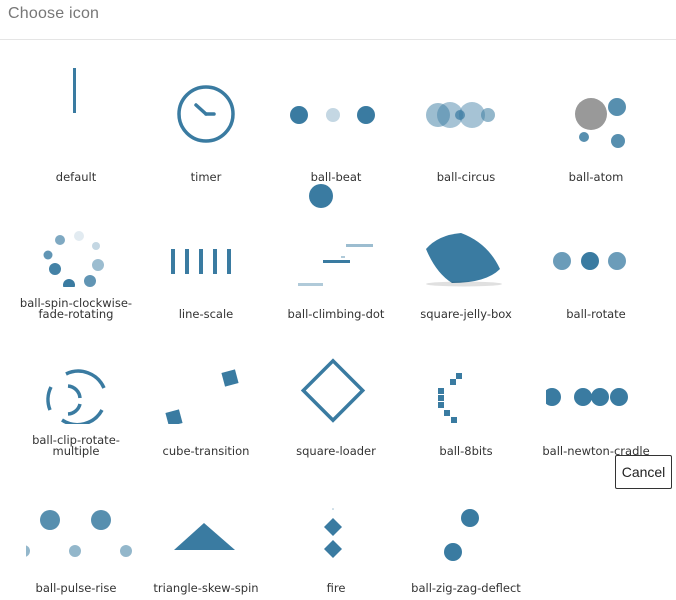  What do you see at coordinates (461, 535) in the screenshot?
I see `ball-zig-zag-deflect-icon` at bounding box center [461, 535].